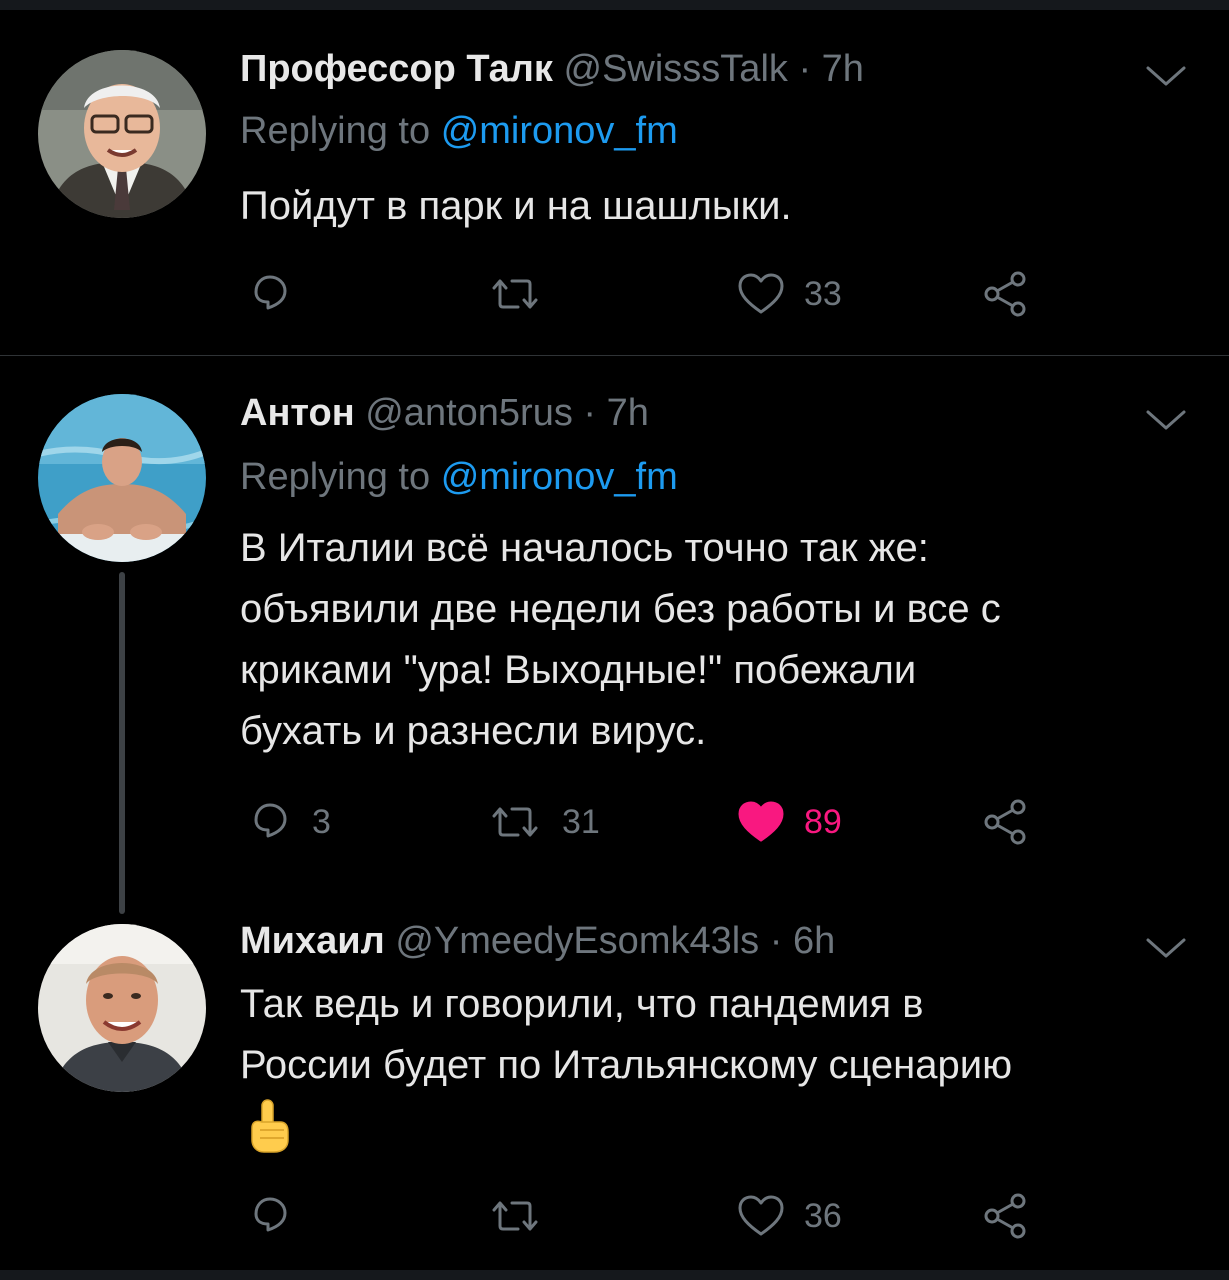 The image size is (1229, 1280). Describe the element at coordinates (270, 1126) in the screenshot. I see `point-up-emoji` at that location.